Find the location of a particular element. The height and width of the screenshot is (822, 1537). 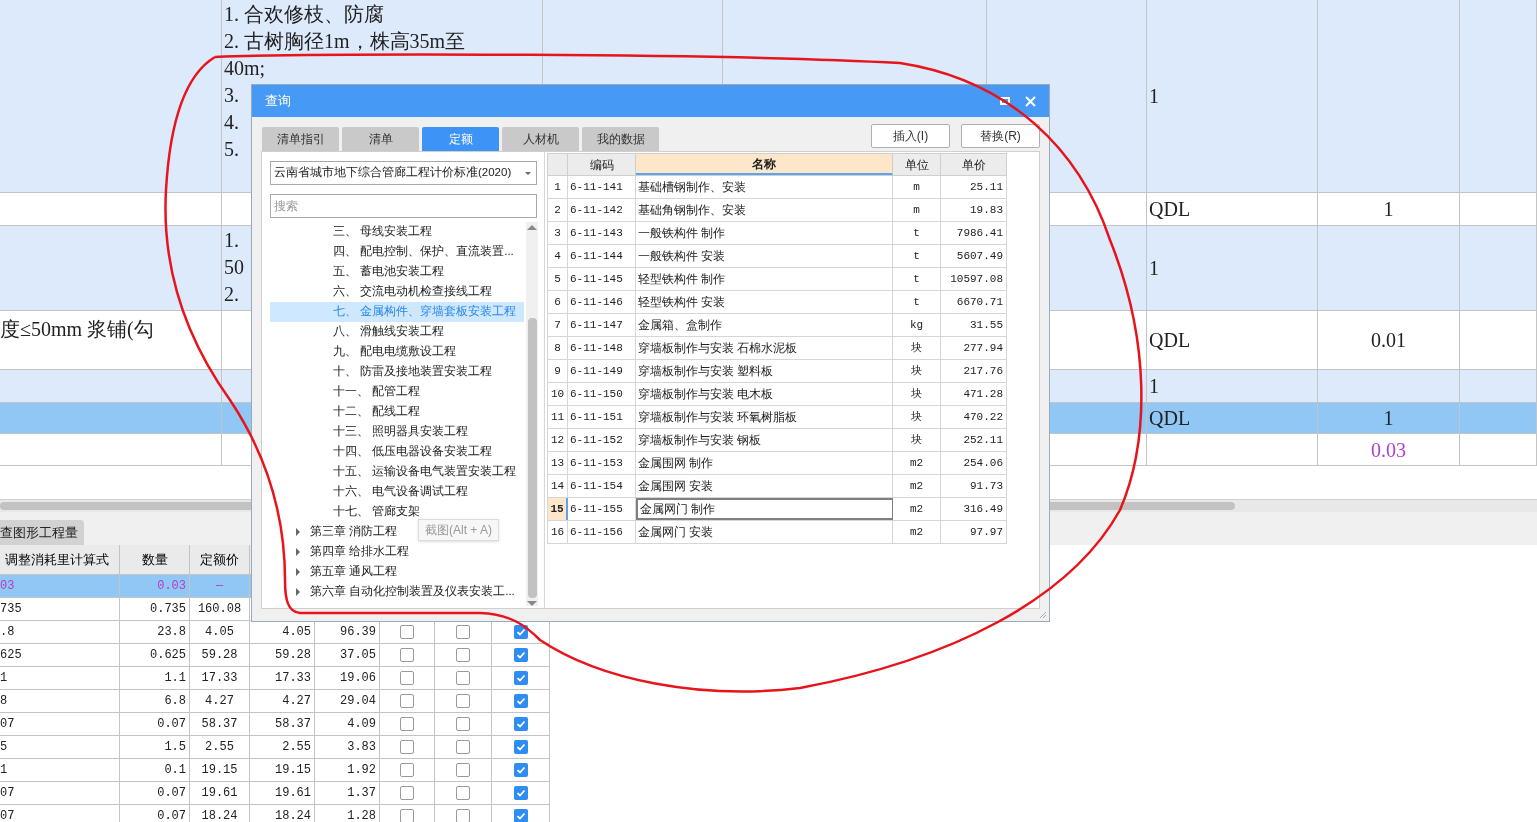

table-cell: 6-11-148 is located at coordinates (602, 348).